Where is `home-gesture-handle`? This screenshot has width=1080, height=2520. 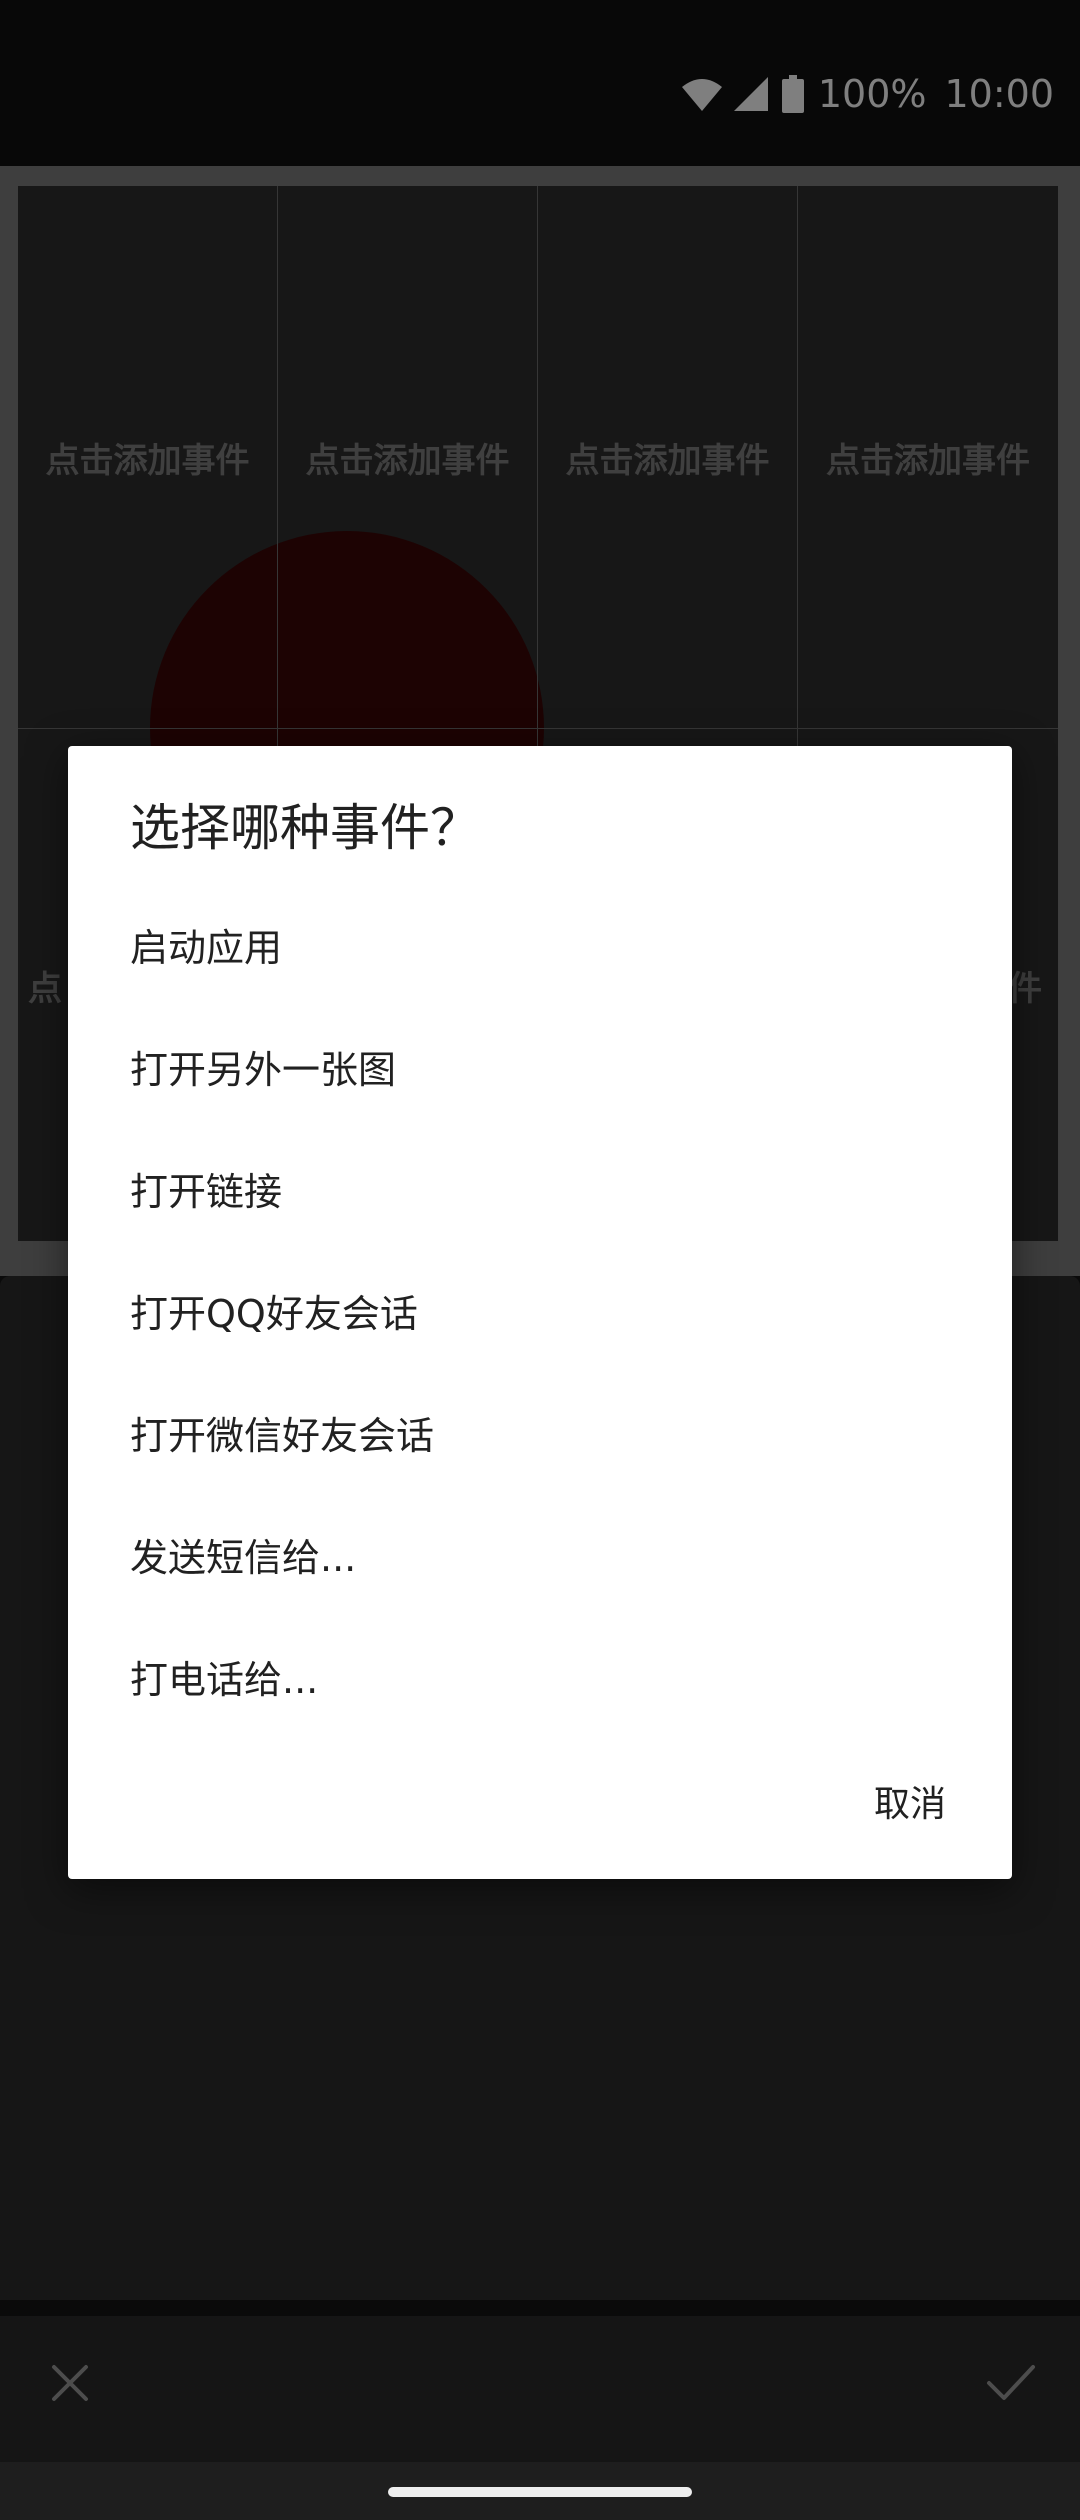
home-gesture-handle is located at coordinates (540, 2492).